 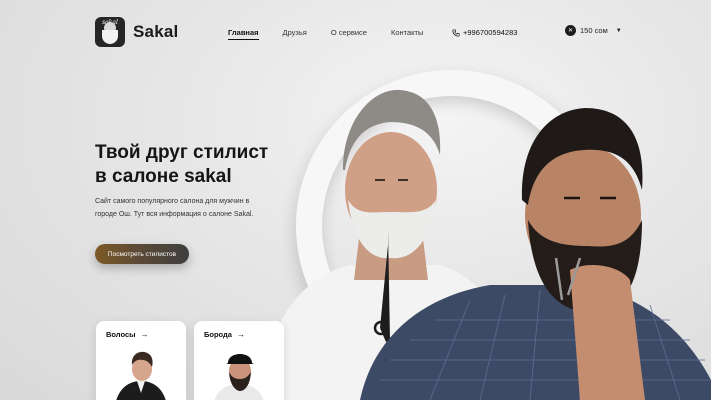 I want to click on nav-item-friends: Друзья, so click(x=295, y=32).